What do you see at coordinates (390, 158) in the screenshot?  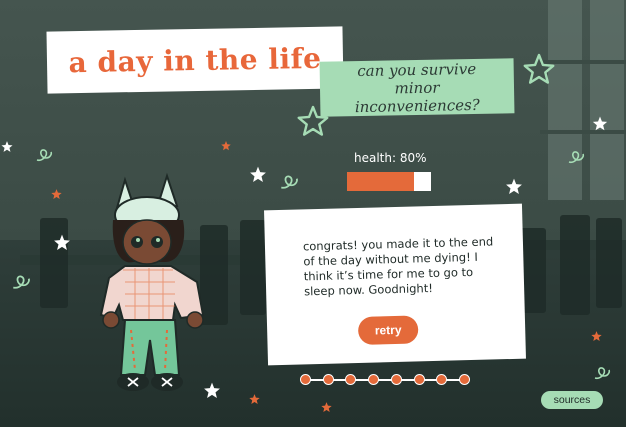 I see `health-label: health: 80%` at bounding box center [390, 158].